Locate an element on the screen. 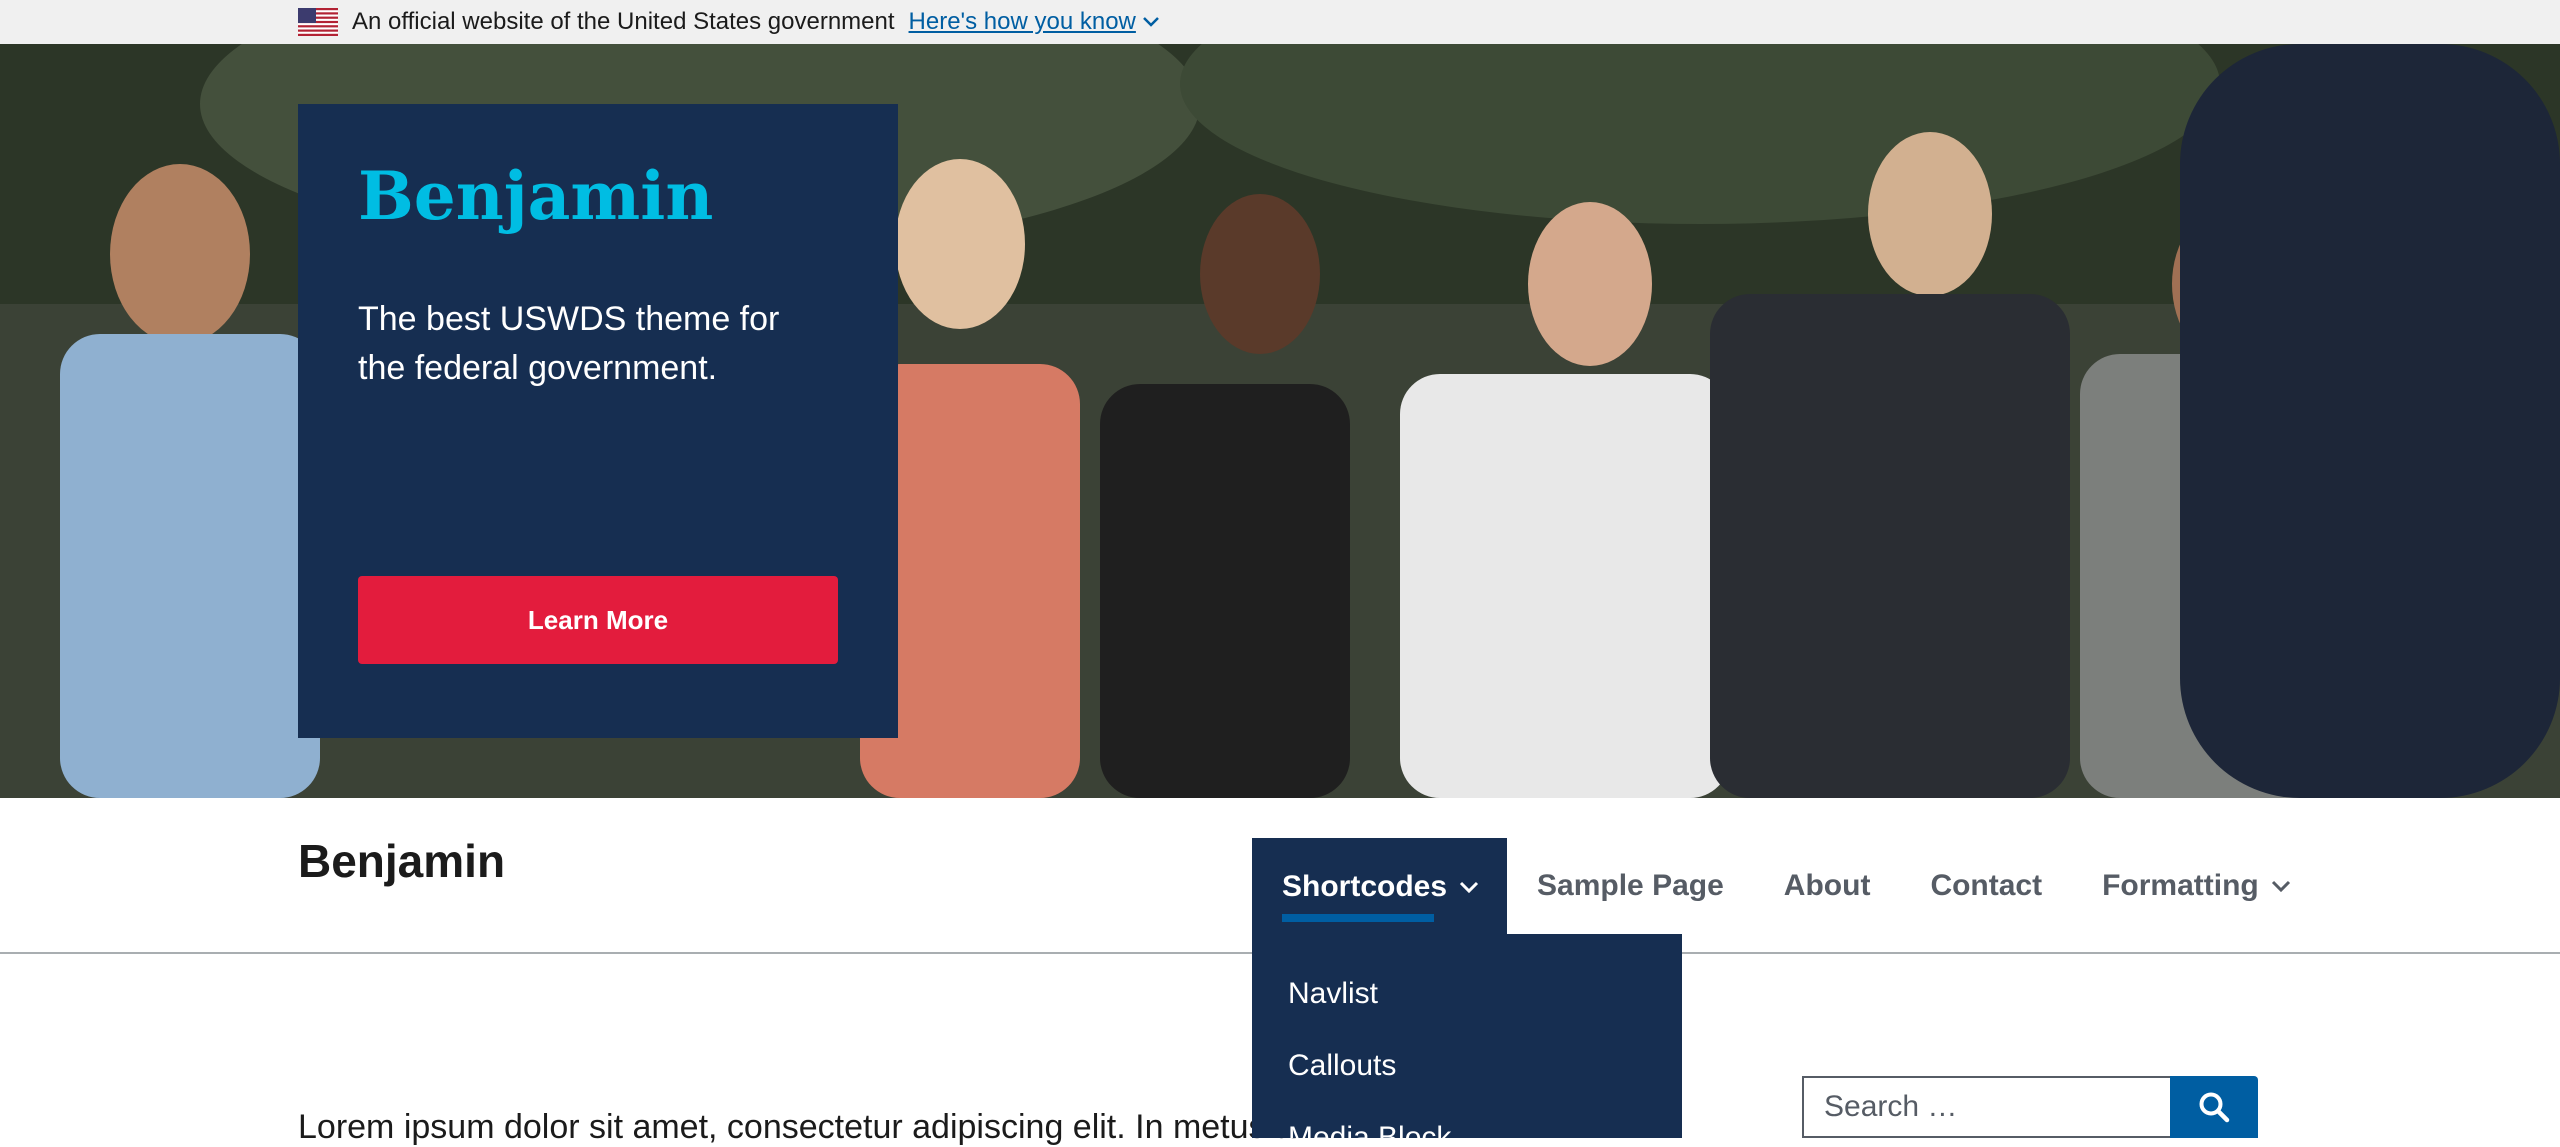  shortcodes-dropdown: Navlist Callouts Media Block is located at coordinates (1467, 1036).